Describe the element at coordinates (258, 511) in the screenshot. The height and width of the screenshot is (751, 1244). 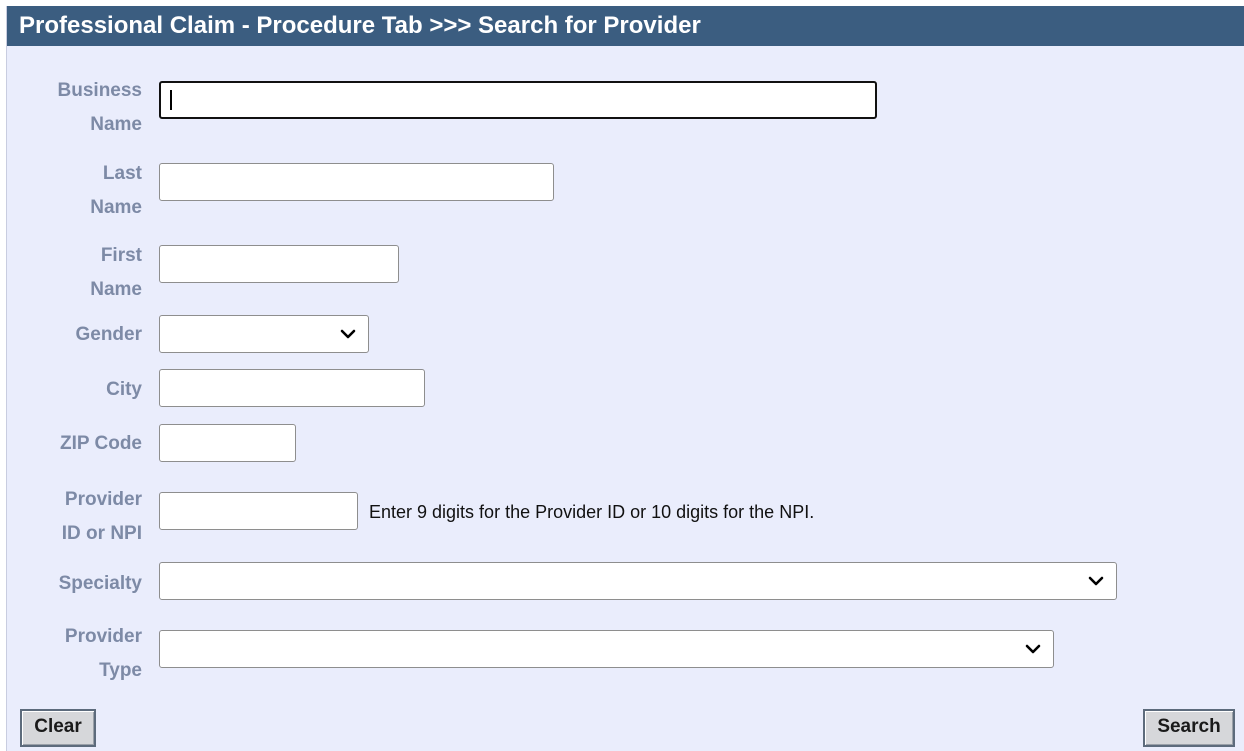
I see `provider-id-input` at that location.